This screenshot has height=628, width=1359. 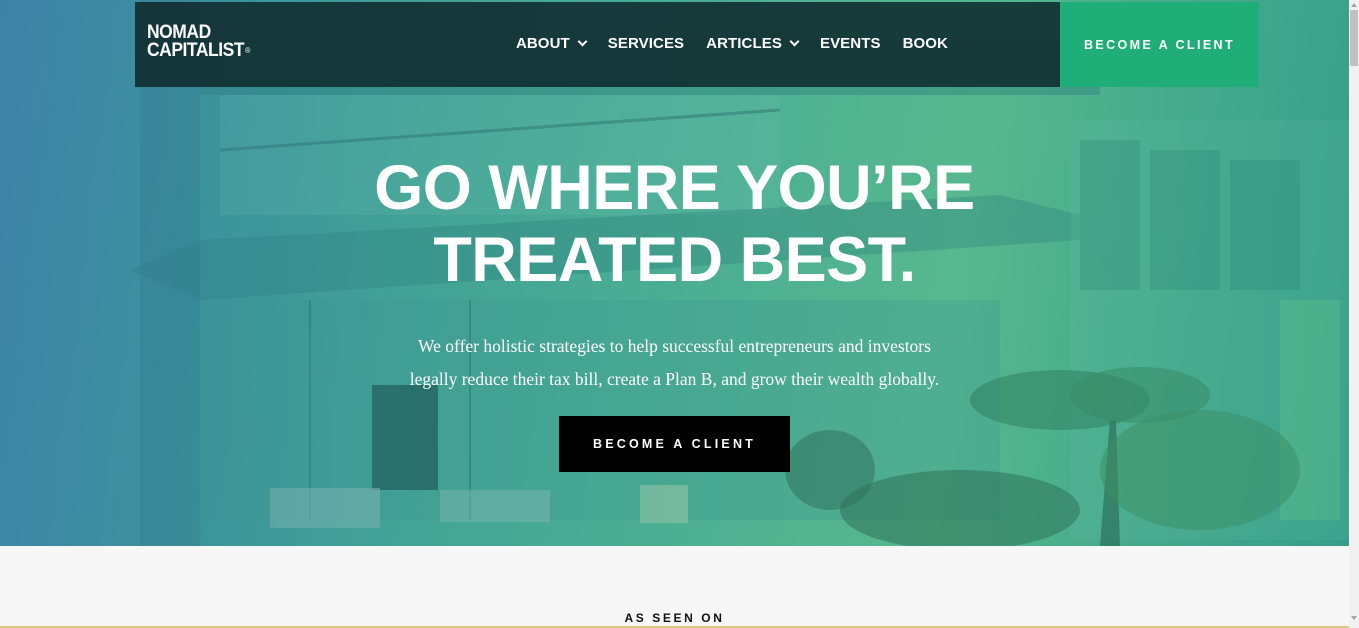 I want to click on nav-item-events: EVENTS, so click(x=850, y=43).